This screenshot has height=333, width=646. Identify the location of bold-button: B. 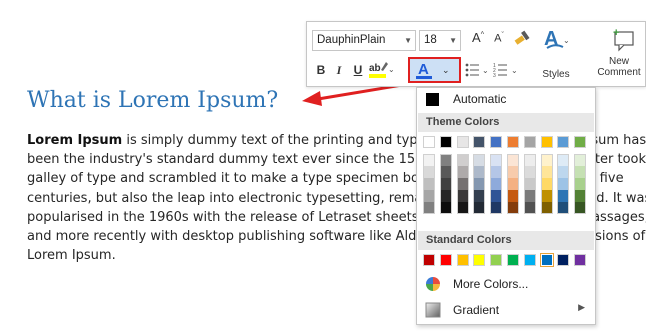
(321, 70).